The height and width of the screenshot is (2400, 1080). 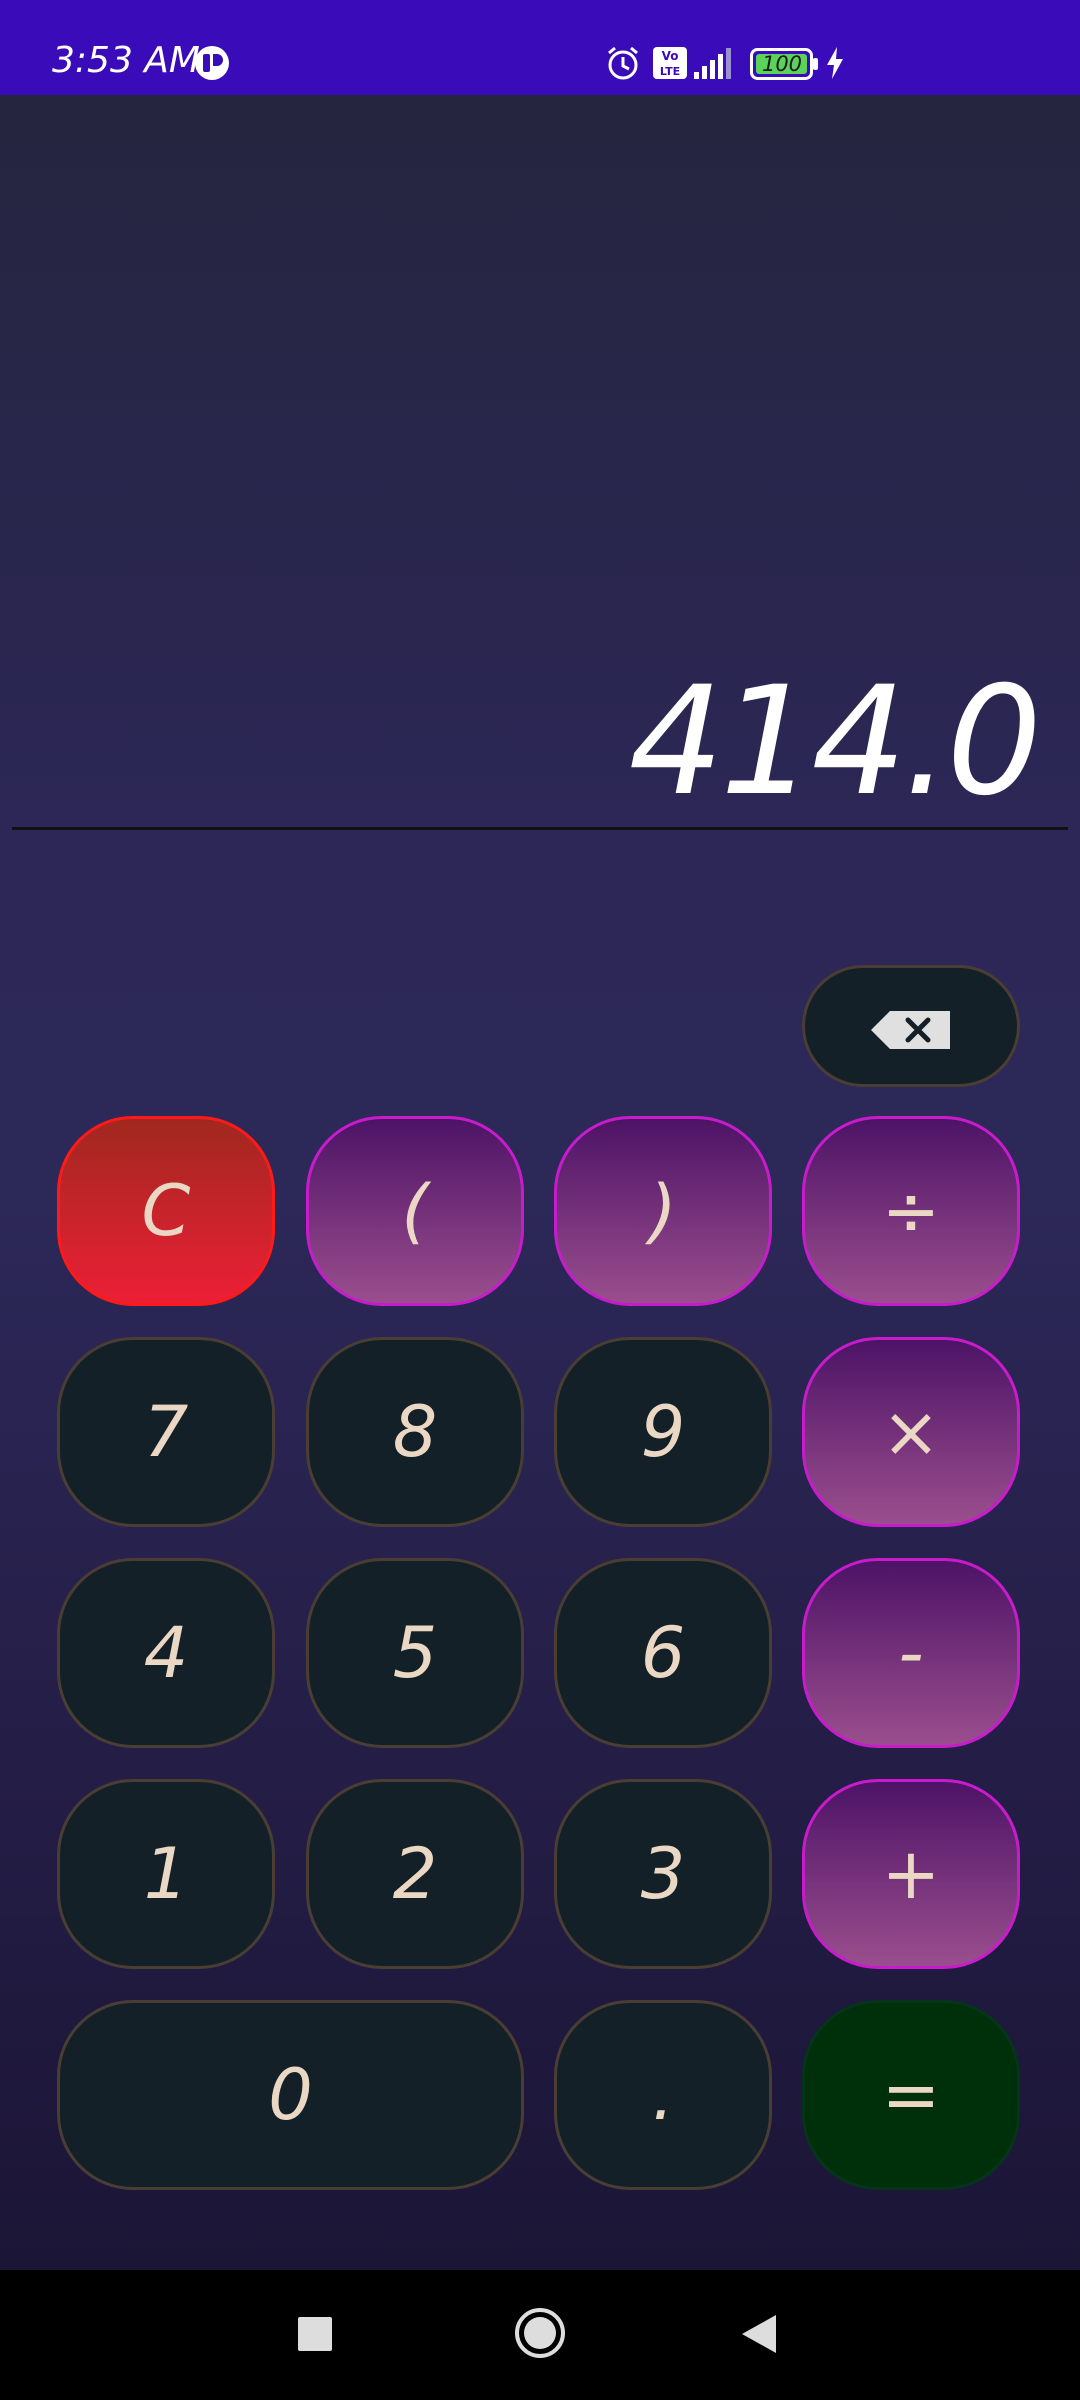 I want to click on equals-button: =, so click(x=911, y=2095).